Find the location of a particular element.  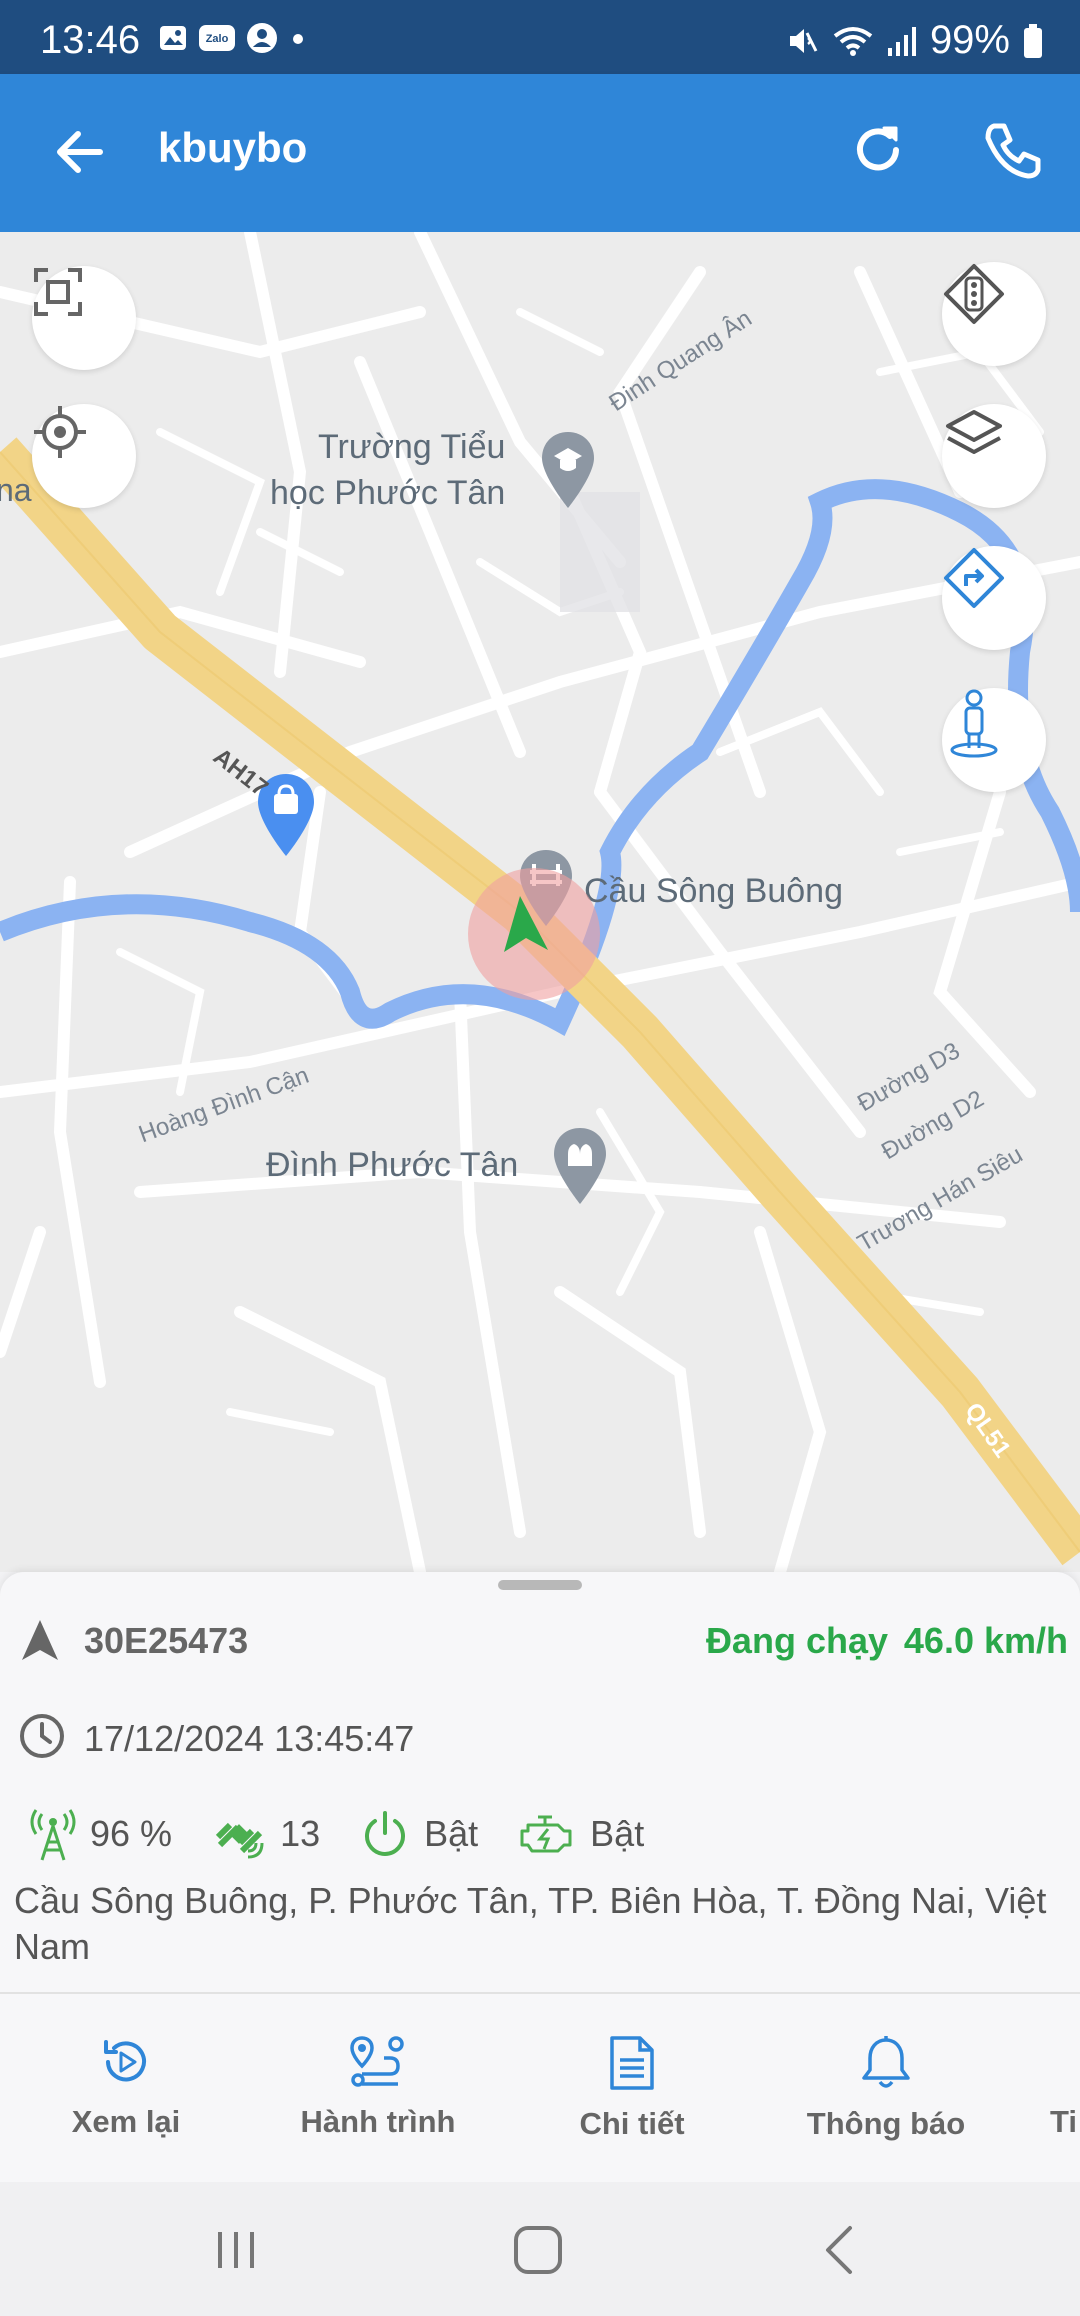

engine-status: Bật is located at coordinates (617, 1833).